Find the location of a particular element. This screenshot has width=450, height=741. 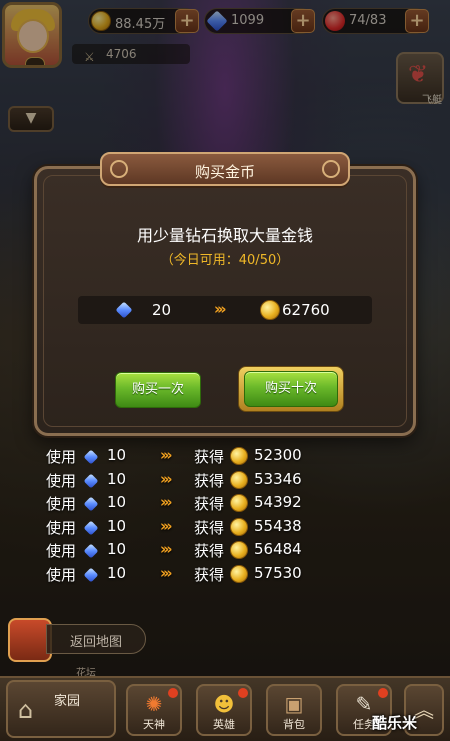

buy-once-button: 购买一次 is located at coordinates (158, 390).